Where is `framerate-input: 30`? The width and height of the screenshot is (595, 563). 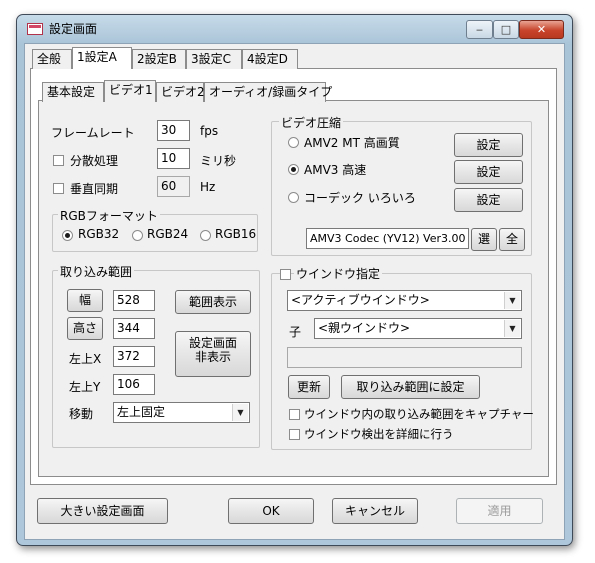 framerate-input: 30 is located at coordinates (173, 130).